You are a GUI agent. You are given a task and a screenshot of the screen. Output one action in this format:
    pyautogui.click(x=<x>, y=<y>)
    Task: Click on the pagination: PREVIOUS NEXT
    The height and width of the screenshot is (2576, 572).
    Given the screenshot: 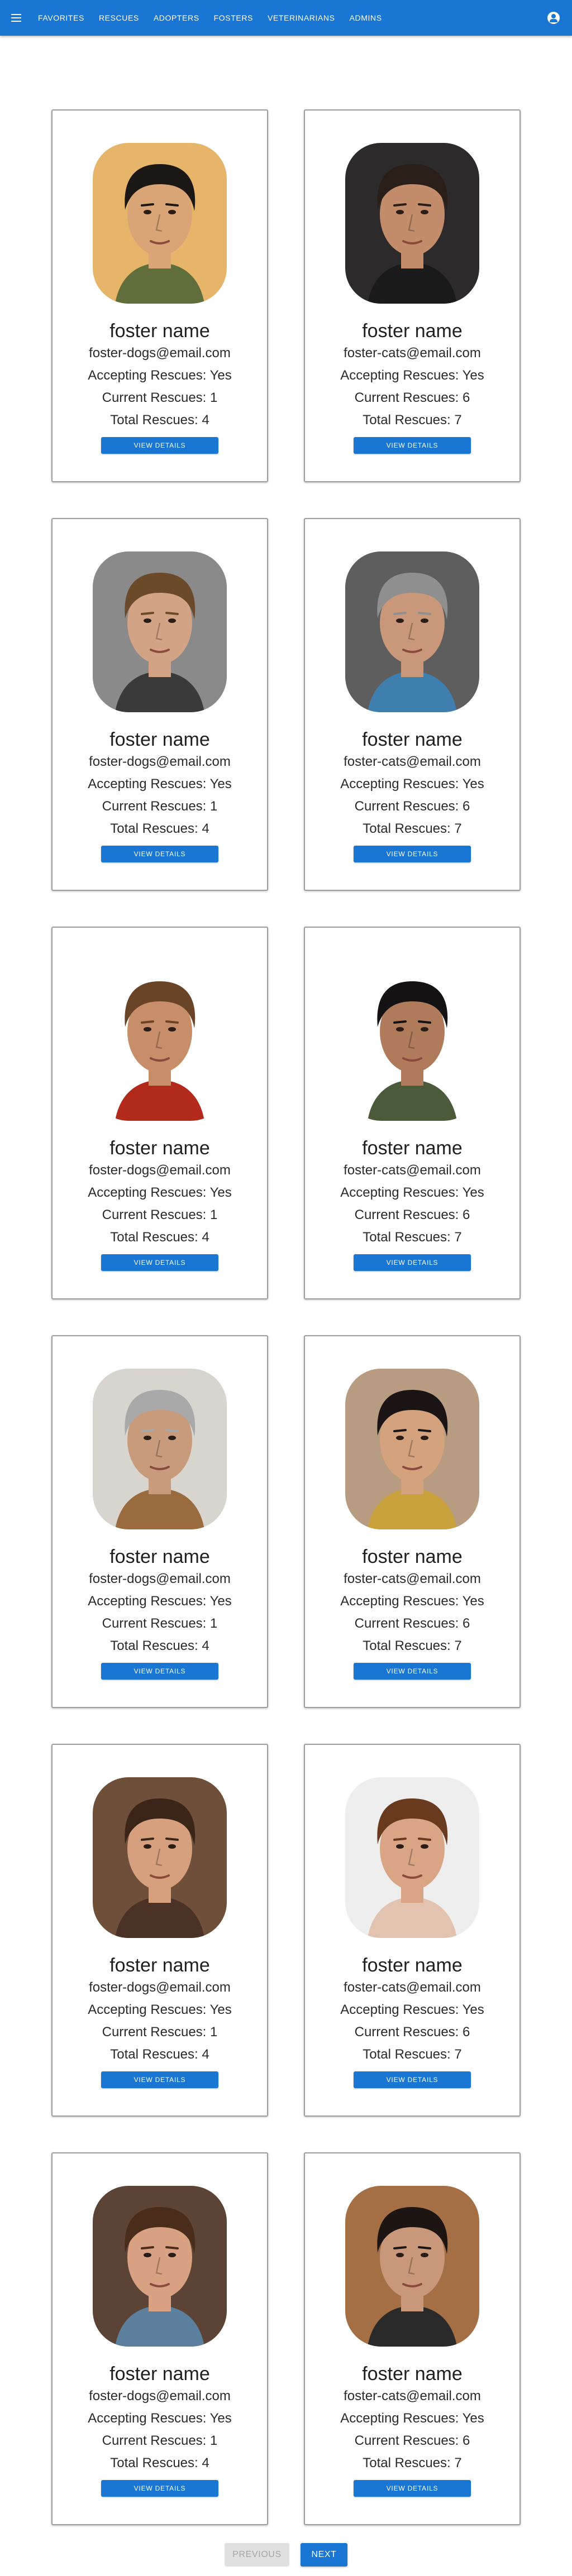 What is the action you would take?
    pyautogui.click(x=286, y=2555)
    